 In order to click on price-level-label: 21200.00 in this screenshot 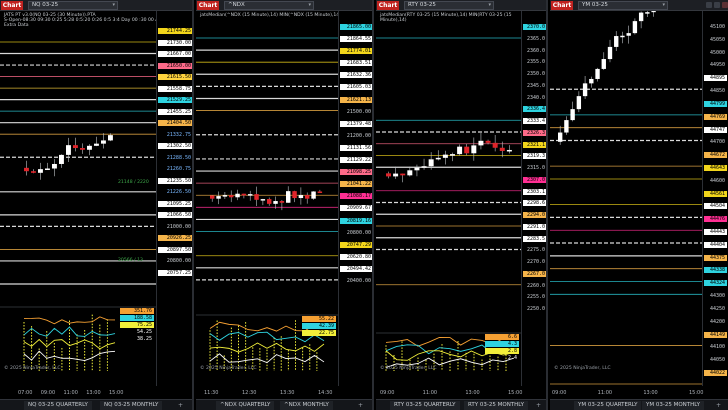, I will do `click(358, 135)`.